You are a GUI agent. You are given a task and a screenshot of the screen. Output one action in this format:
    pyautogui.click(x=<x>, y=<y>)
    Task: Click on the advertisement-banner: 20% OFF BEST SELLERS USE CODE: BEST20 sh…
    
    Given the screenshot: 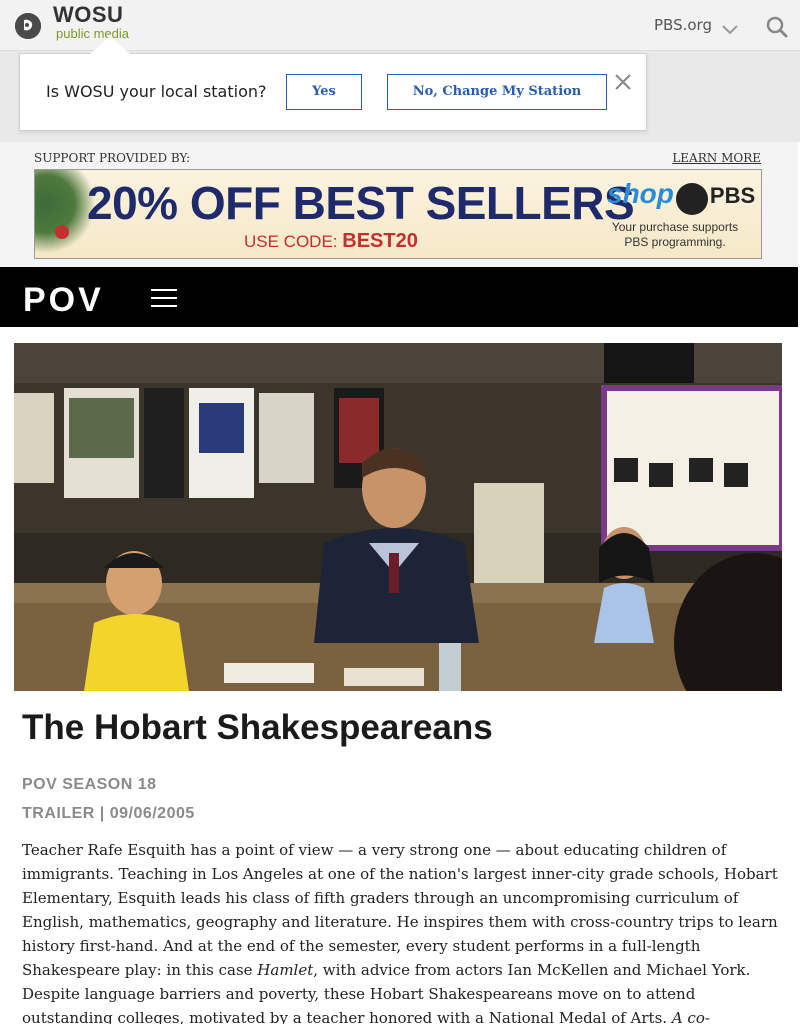 What is the action you would take?
    pyautogui.click(x=398, y=214)
    